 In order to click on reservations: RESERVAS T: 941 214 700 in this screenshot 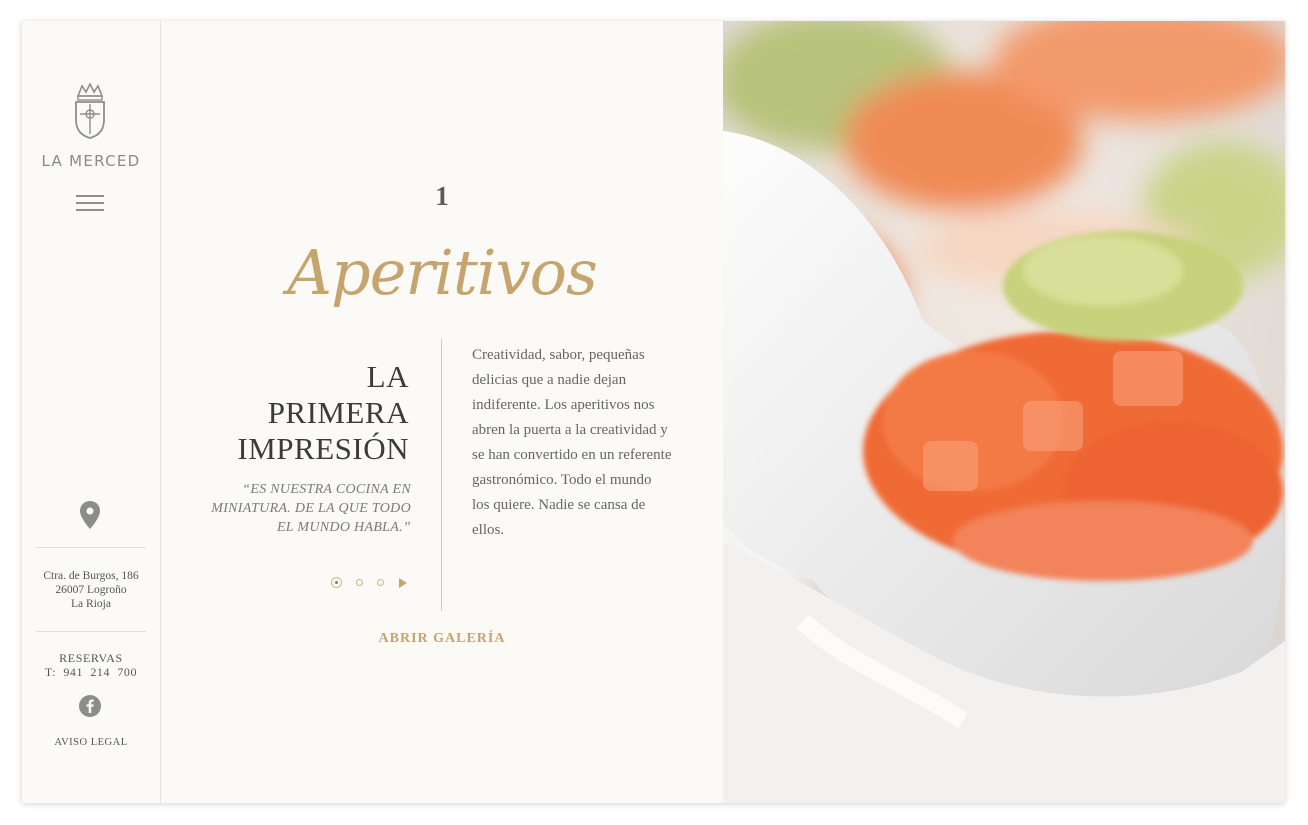, I will do `click(91, 665)`.